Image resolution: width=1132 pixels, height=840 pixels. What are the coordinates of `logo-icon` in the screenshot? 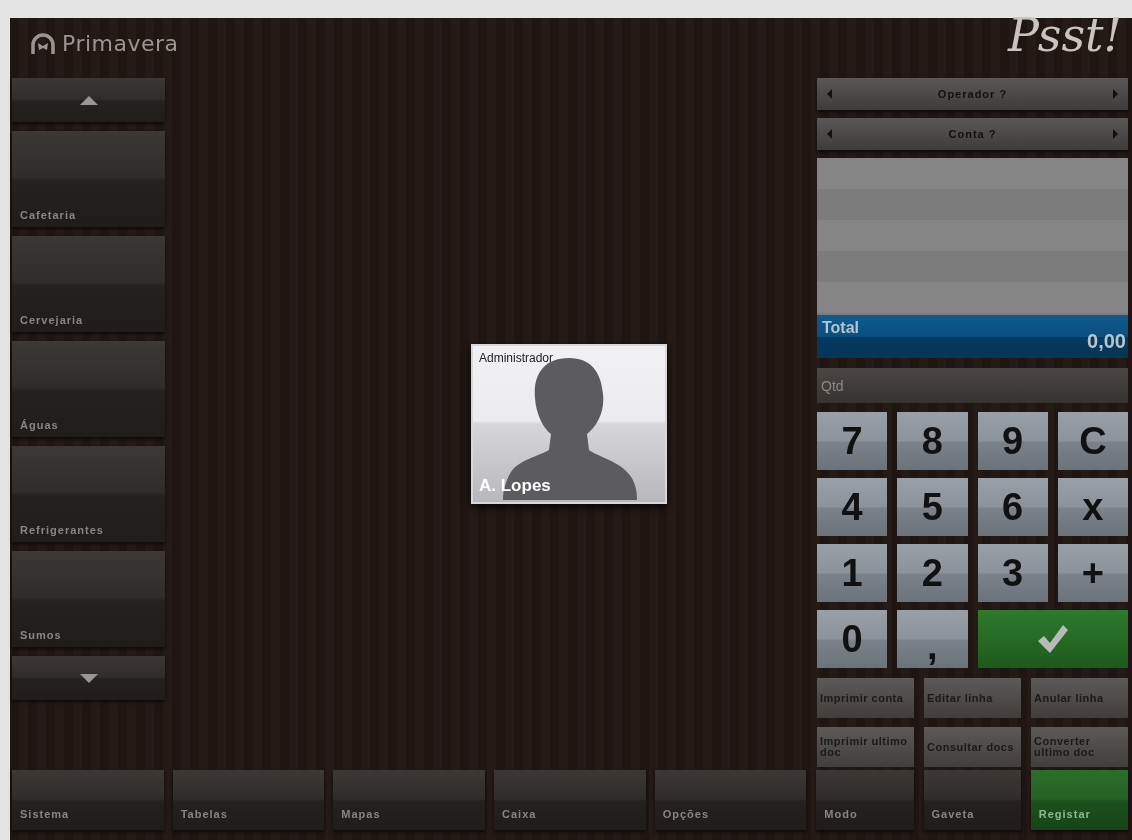 It's located at (43, 43).